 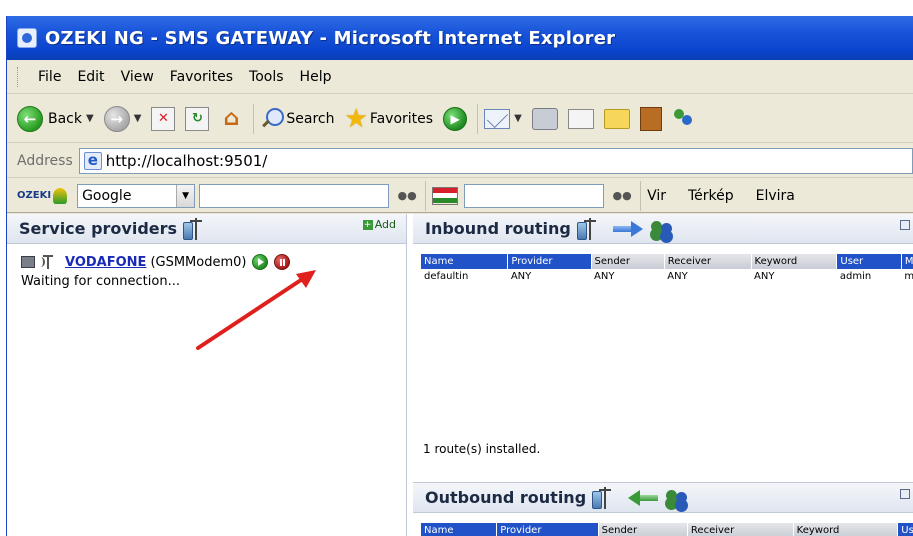 I want to click on messenger-button, so click(x=683, y=119).